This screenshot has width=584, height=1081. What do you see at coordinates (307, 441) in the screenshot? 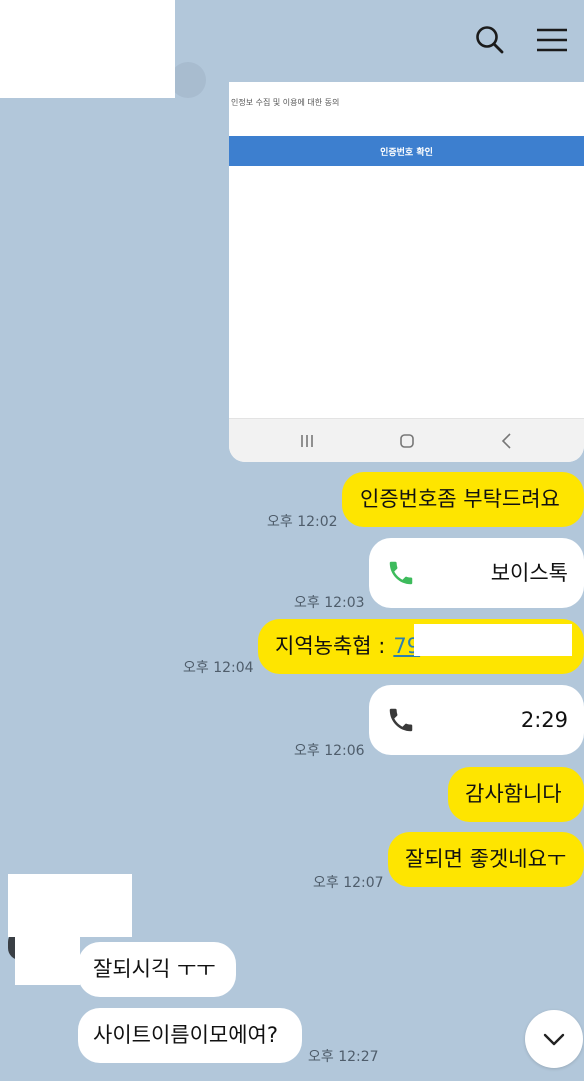
I see `recent-apps-icon` at bounding box center [307, 441].